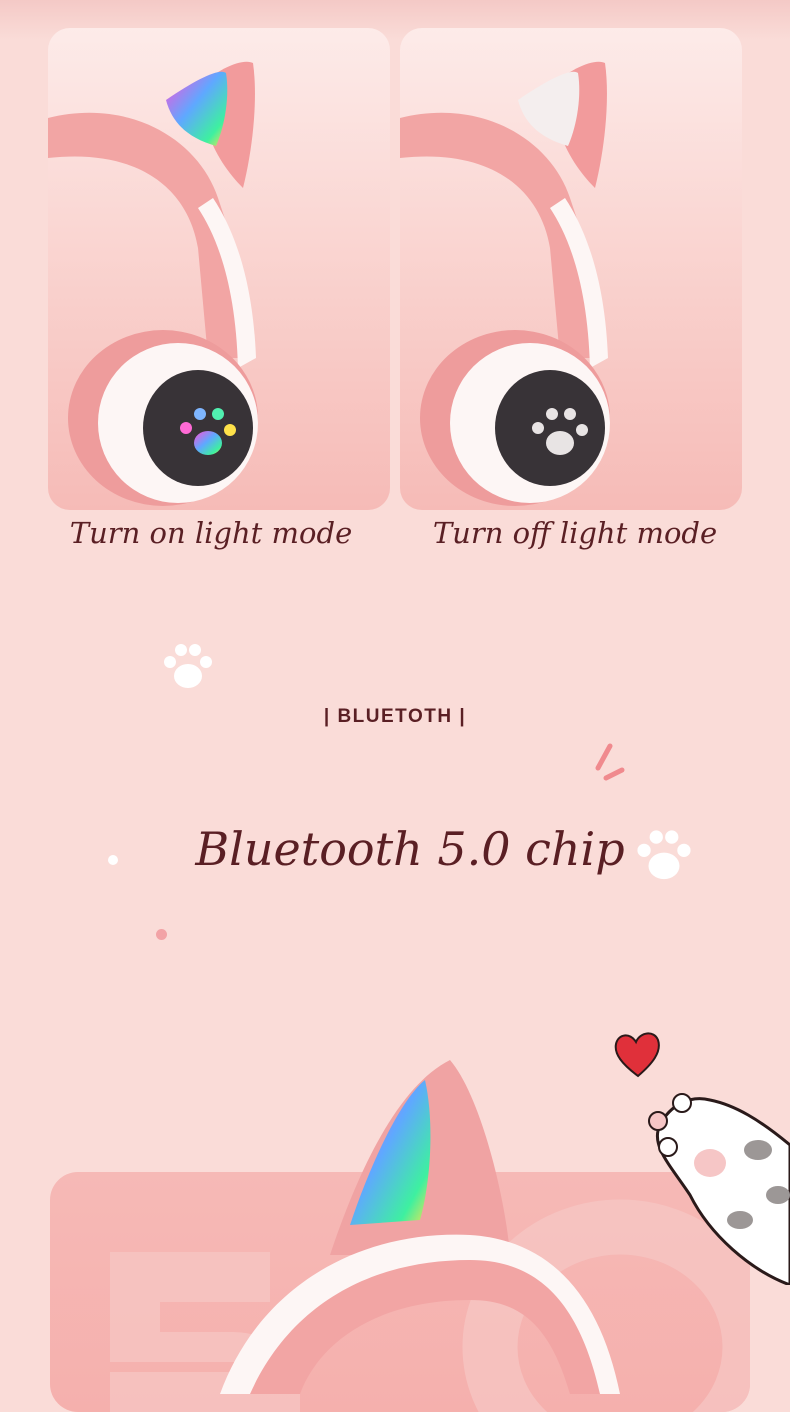  Describe the element at coordinates (505, 283) in the screenshot. I see `headphone-light-off-illustration` at that location.